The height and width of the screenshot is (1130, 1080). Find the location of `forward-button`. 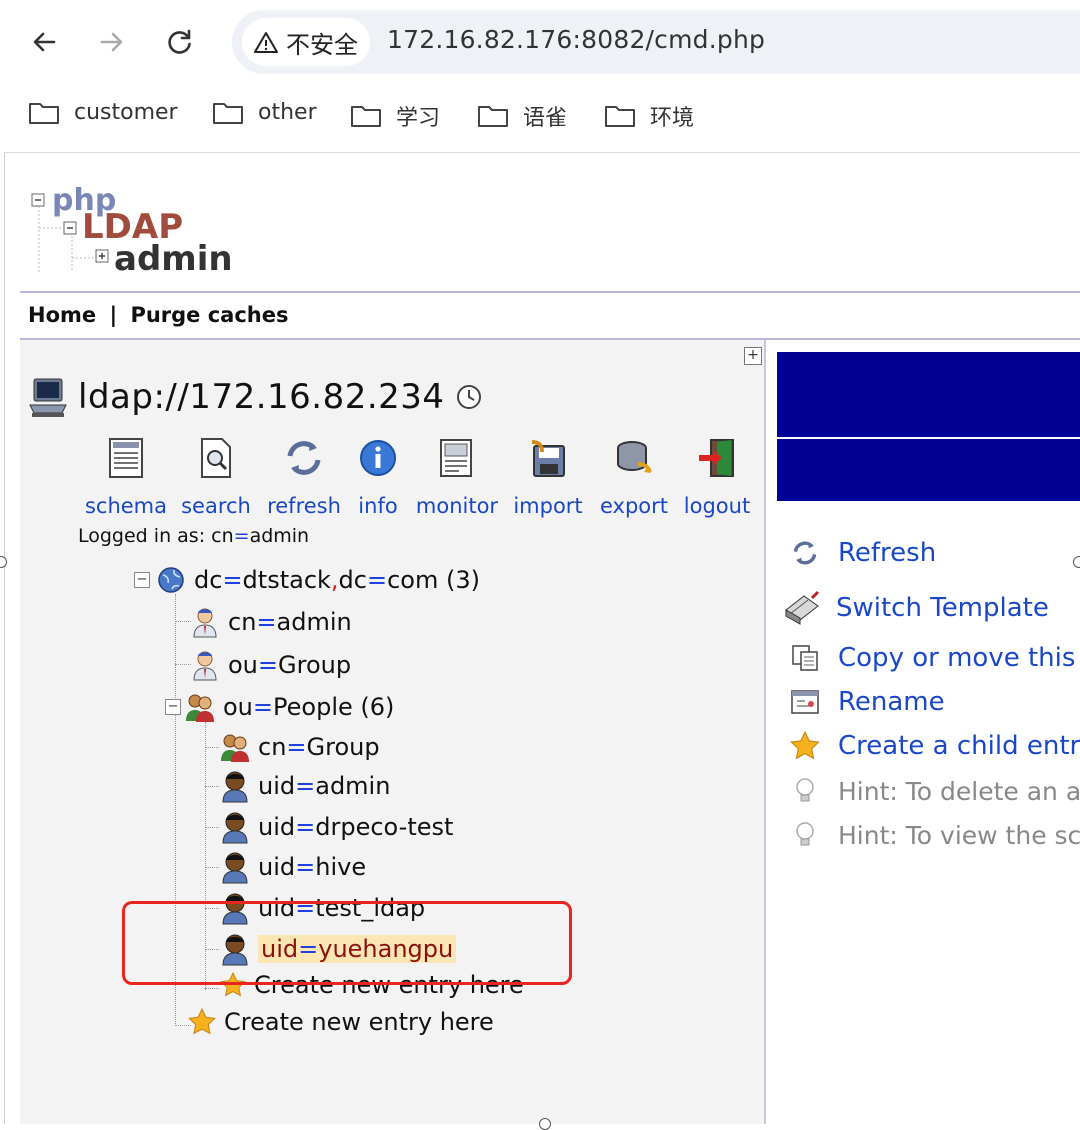

forward-button is located at coordinates (112, 42).